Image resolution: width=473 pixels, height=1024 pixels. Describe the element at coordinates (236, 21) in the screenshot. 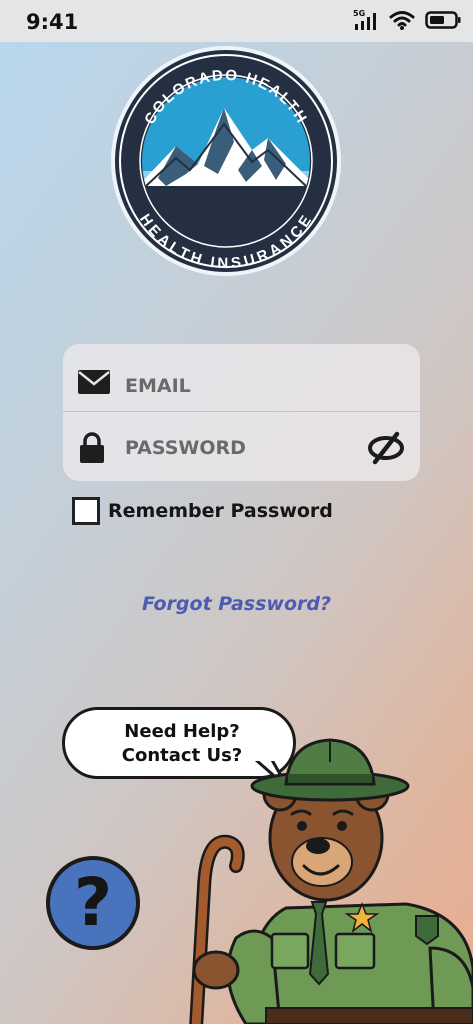

I see `status-bar: 9:41 5G` at that location.